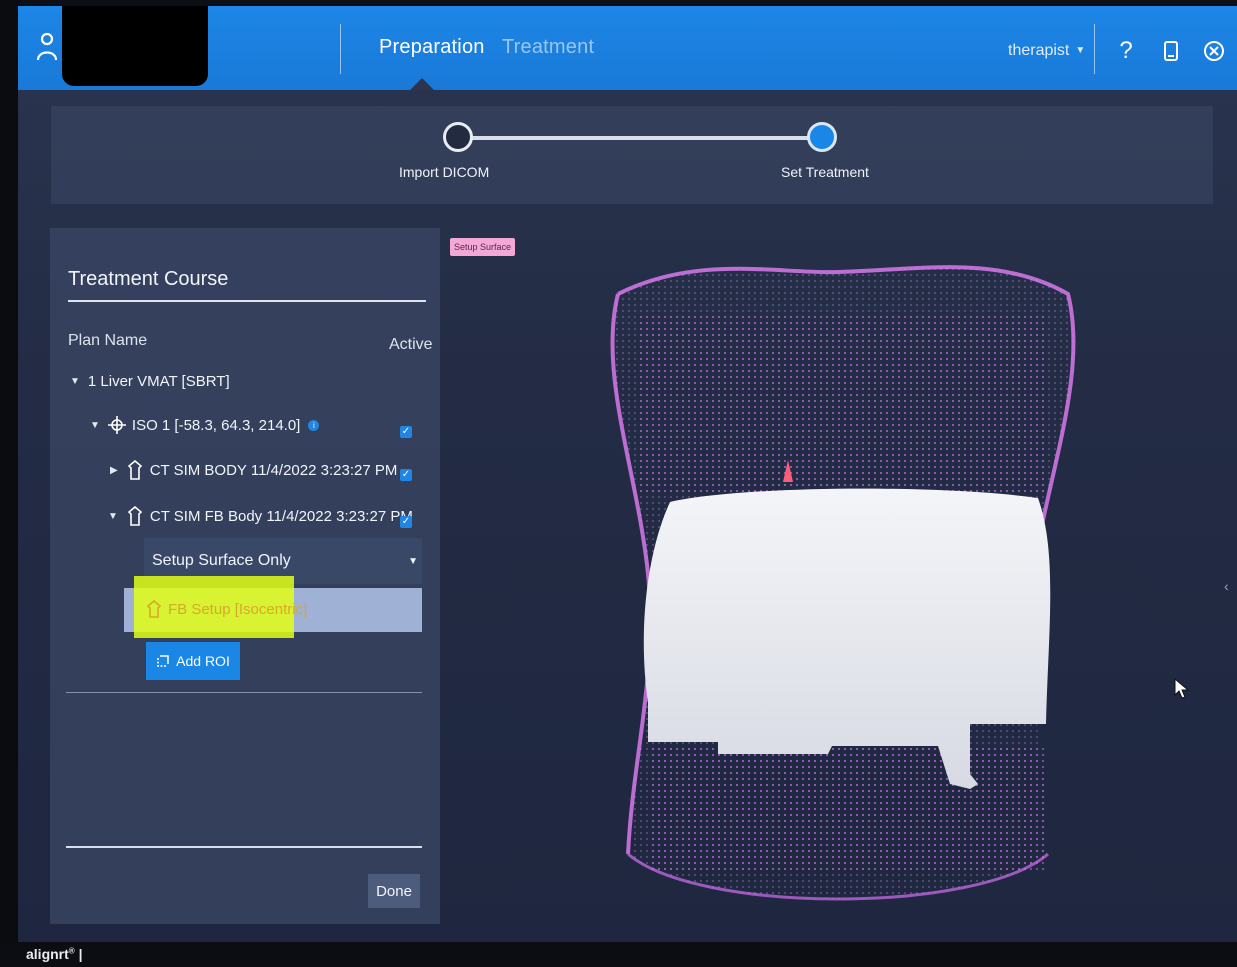 The image size is (1237, 967). I want to click on setup-surface-legend: Setup Surface, so click(483, 247).